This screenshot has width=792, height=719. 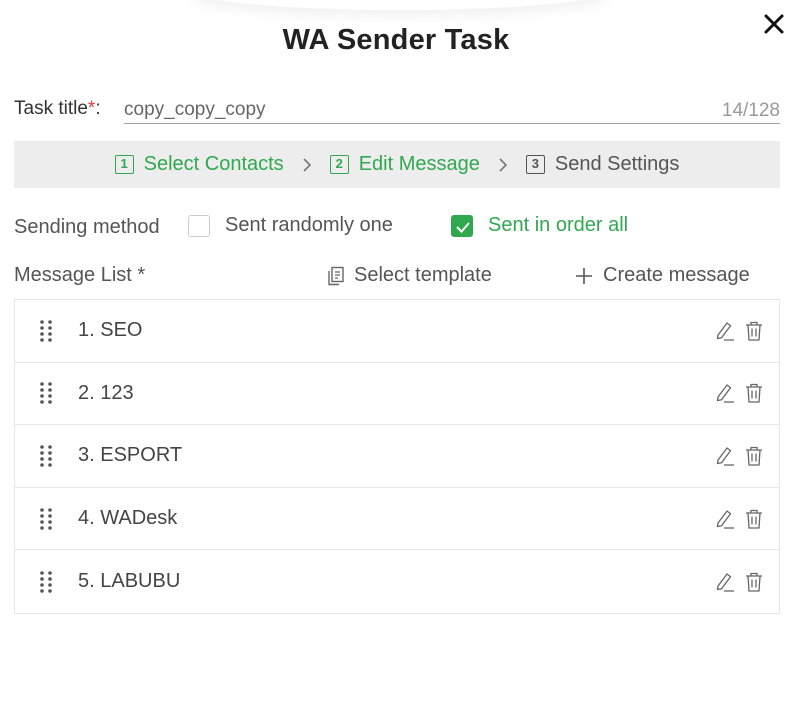 I want to click on task-title-input, so click(x=452, y=110).